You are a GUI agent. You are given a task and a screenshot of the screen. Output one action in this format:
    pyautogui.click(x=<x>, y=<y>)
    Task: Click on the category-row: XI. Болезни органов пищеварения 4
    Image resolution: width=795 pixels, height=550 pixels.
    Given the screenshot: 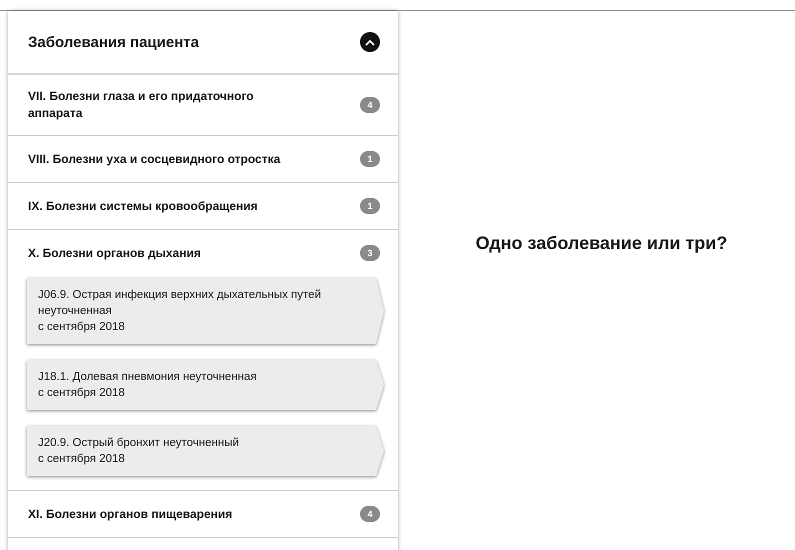 What is the action you would take?
    pyautogui.click(x=203, y=514)
    